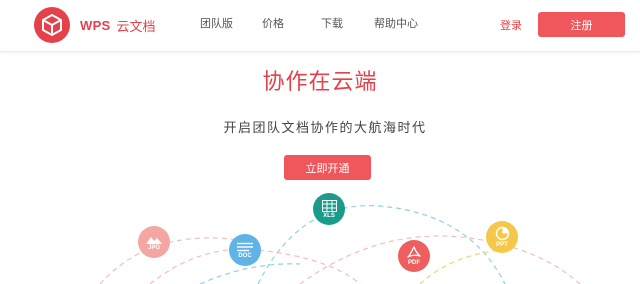  What do you see at coordinates (329, 215) in the screenshot?
I see `xls-label: XLS` at bounding box center [329, 215].